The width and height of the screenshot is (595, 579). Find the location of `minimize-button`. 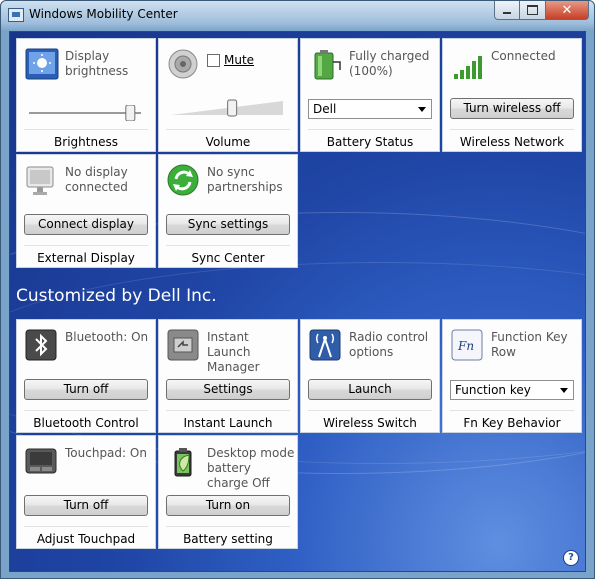

minimize-button is located at coordinates (507, 10).